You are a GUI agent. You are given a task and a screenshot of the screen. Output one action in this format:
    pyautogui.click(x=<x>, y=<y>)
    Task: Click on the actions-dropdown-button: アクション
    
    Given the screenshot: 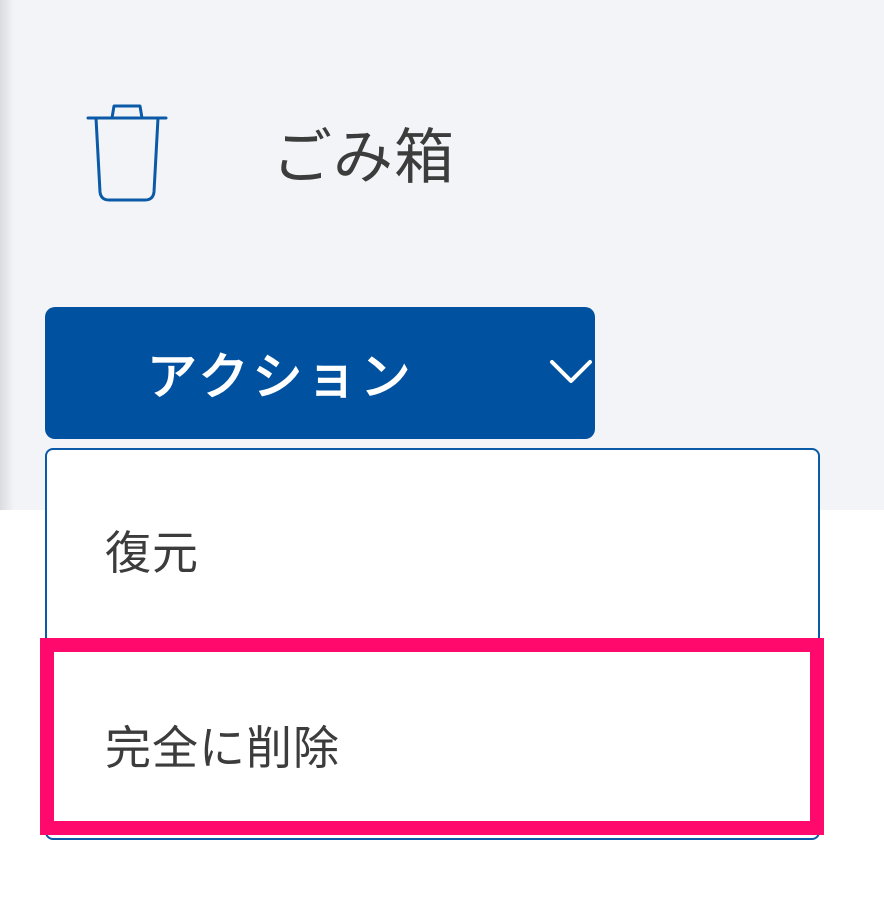 What is the action you would take?
    pyautogui.click(x=320, y=373)
    